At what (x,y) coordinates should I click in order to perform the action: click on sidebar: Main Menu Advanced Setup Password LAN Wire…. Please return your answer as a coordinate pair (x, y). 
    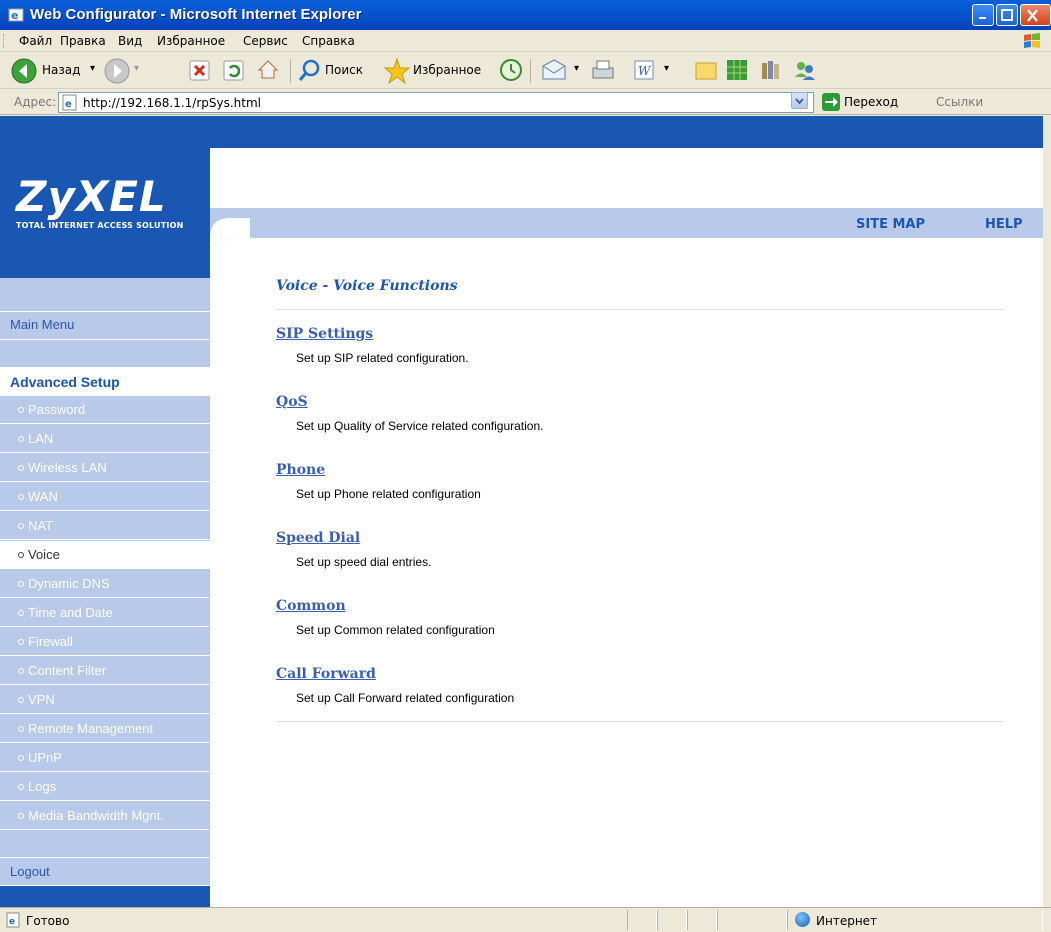
    Looking at the image, I should click on (105, 592).